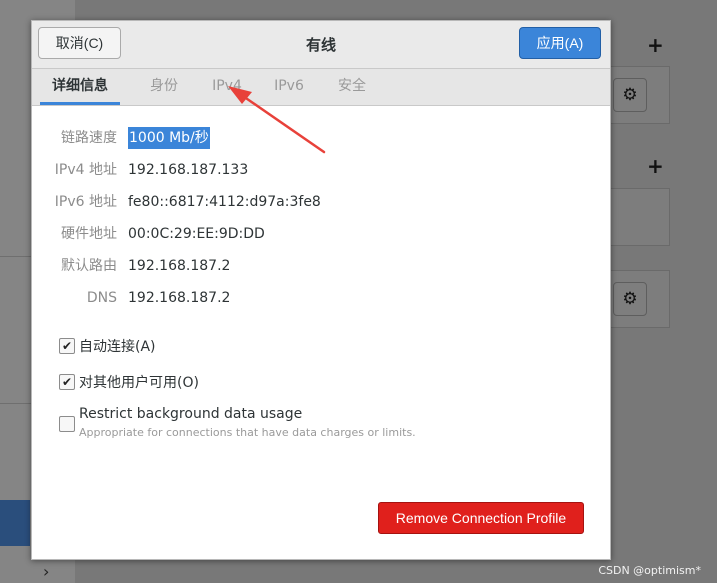  What do you see at coordinates (649, 570) in the screenshot?
I see `watermark: CSDN @optimism*` at bounding box center [649, 570].